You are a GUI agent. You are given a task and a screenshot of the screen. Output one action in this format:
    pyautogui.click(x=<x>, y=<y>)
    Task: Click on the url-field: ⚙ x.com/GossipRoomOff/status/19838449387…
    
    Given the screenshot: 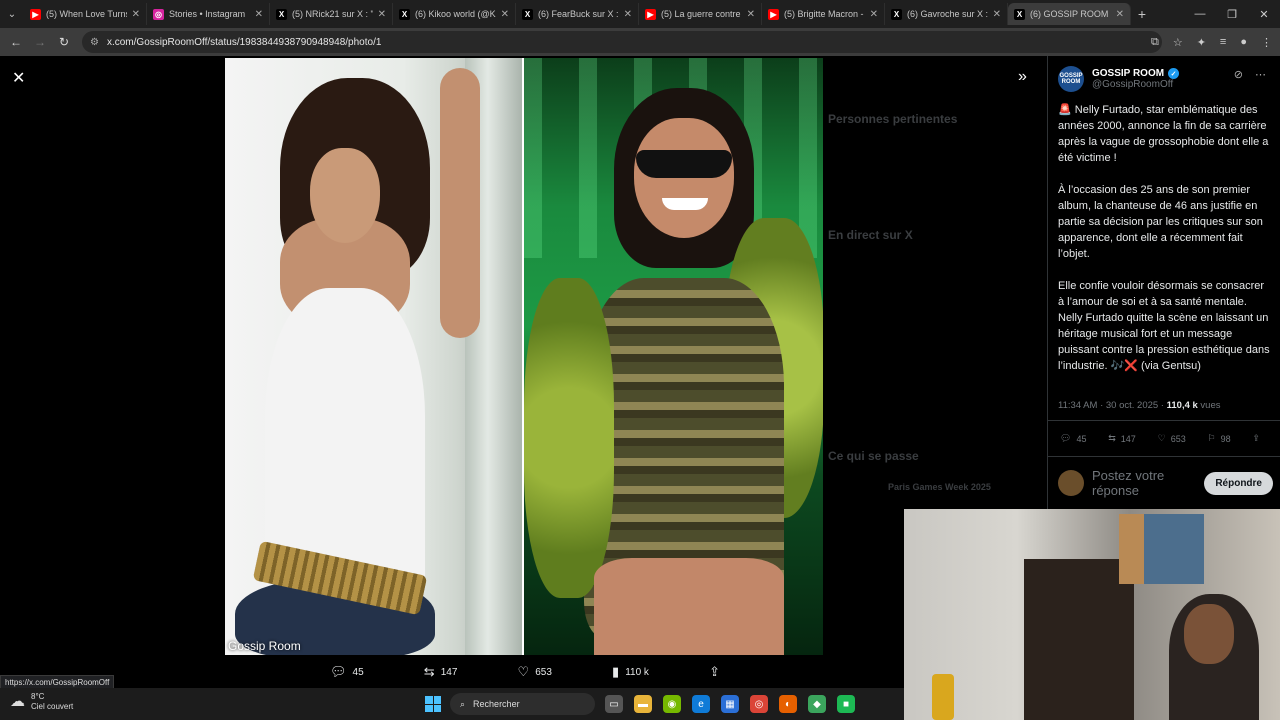 What is the action you would take?
    pyautogui.click(x=622, y=42)
    